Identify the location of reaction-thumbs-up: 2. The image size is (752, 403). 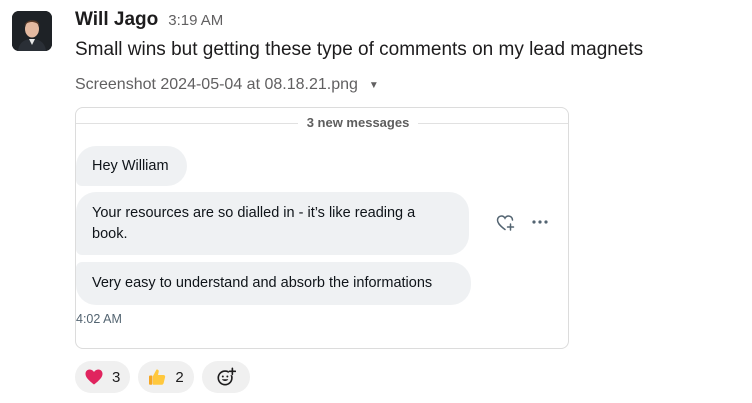
(166, 377).